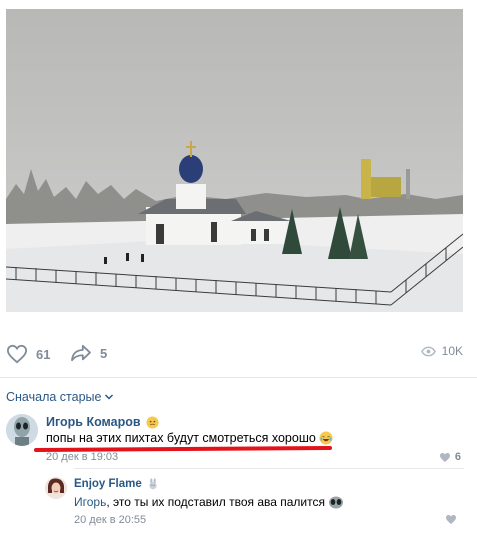 This screenshot has width=477, height=534. I want to click on comment-mention-link: Игорь, so click(90, 502).